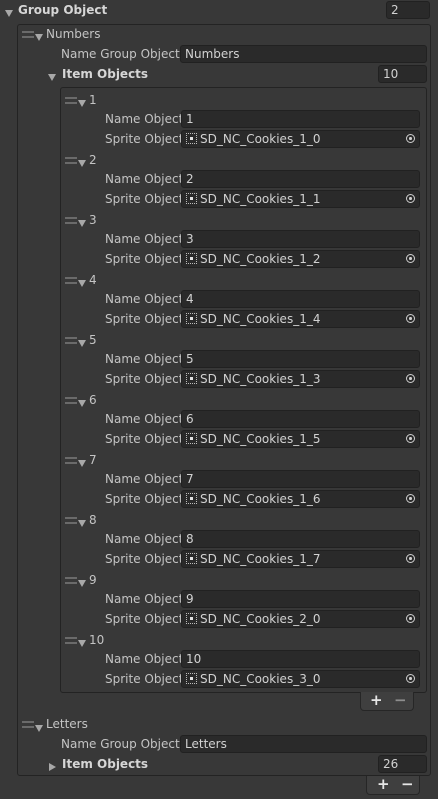  Describe the element at coordinates (260, 499) in the screenshot. I see `item-sprite-value: SD_NC_Cookies_1_6` at that location.